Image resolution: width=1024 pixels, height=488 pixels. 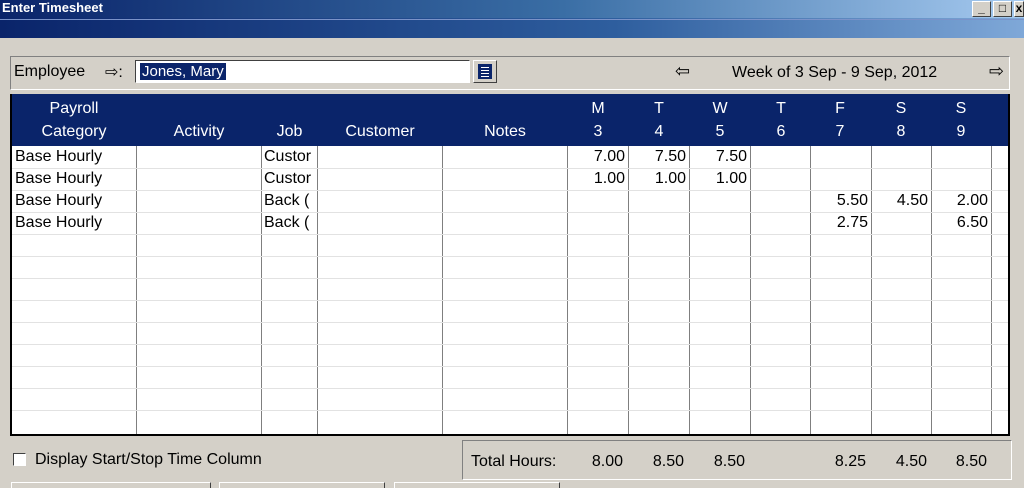 What do you see at coordinates (74, 108) in the screenshot?
I see `header-text: Payroll` at bounding box center [74, 108].